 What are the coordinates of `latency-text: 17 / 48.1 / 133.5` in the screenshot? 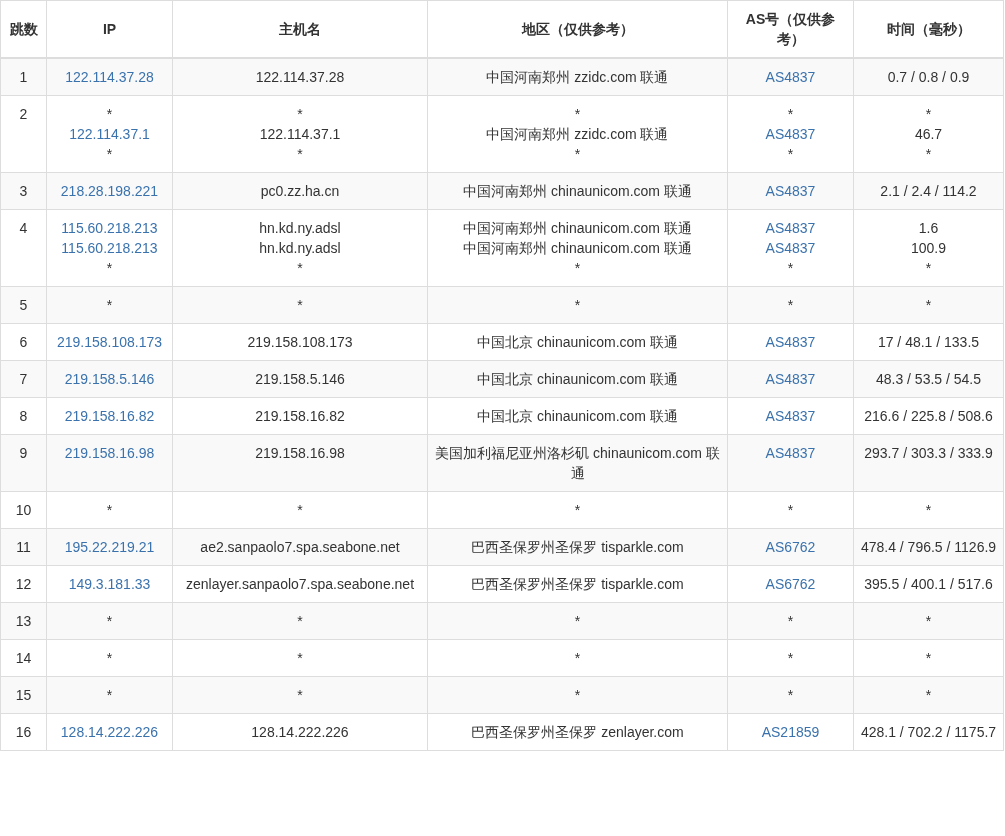 It's located at (928, 342).